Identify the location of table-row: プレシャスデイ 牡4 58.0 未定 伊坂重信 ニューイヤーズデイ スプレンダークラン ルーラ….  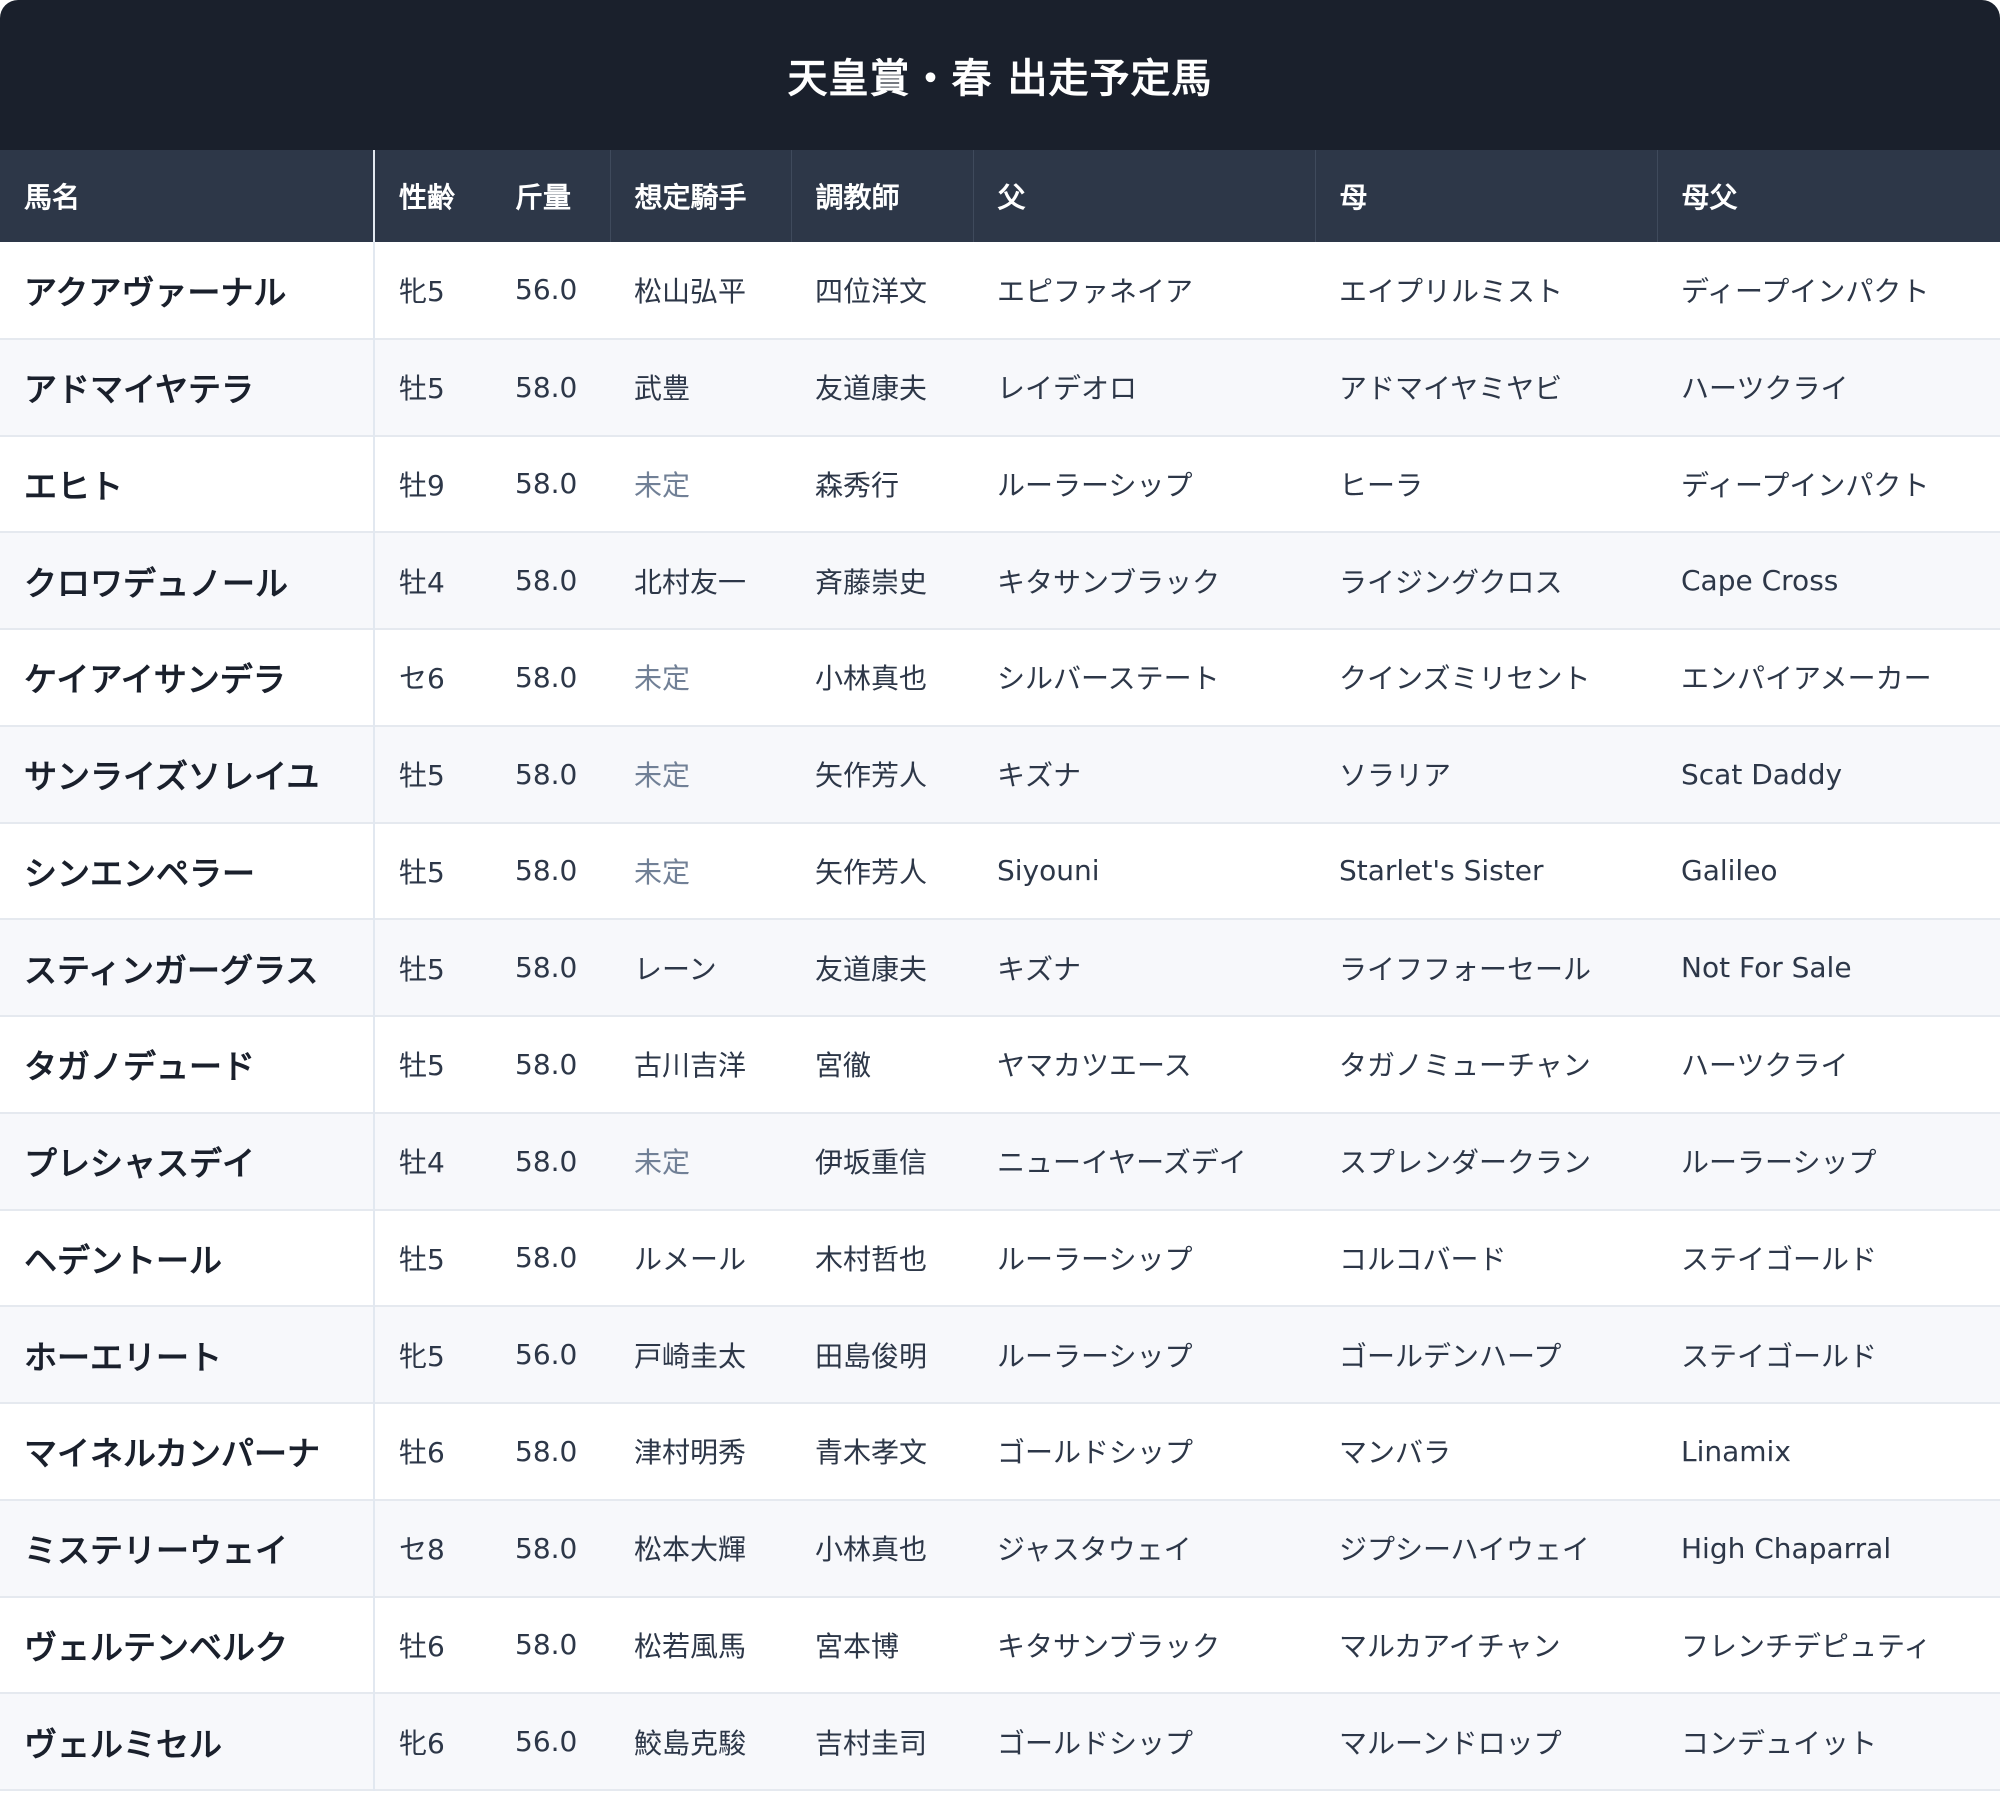
(1000, 1161).